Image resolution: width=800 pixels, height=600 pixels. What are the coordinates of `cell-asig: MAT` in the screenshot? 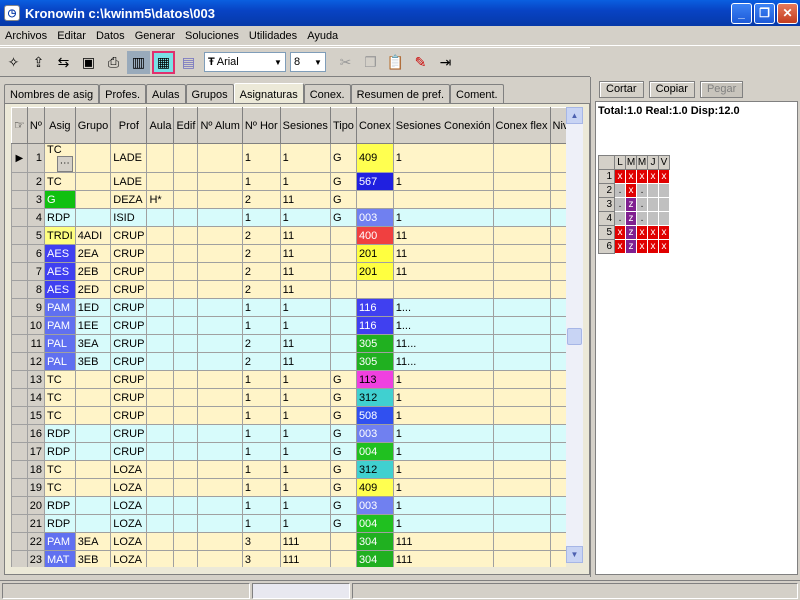 It's located at (60, 558).